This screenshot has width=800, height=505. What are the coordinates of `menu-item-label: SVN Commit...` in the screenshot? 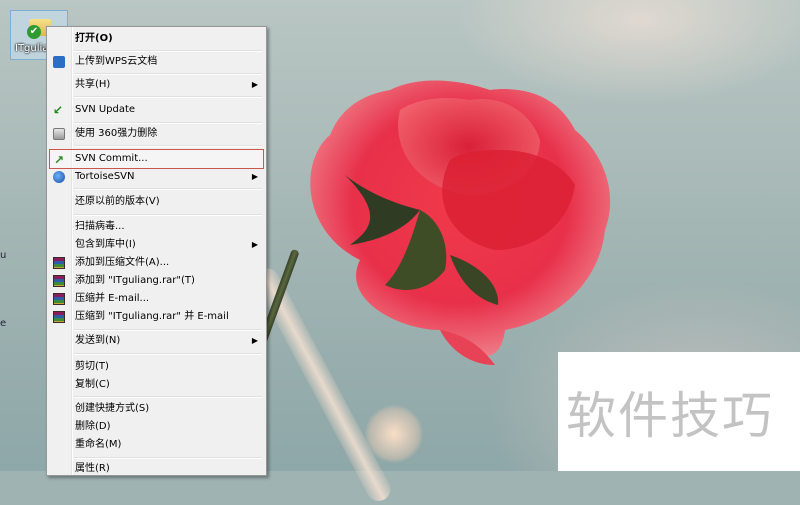 It's located at (111, 158).